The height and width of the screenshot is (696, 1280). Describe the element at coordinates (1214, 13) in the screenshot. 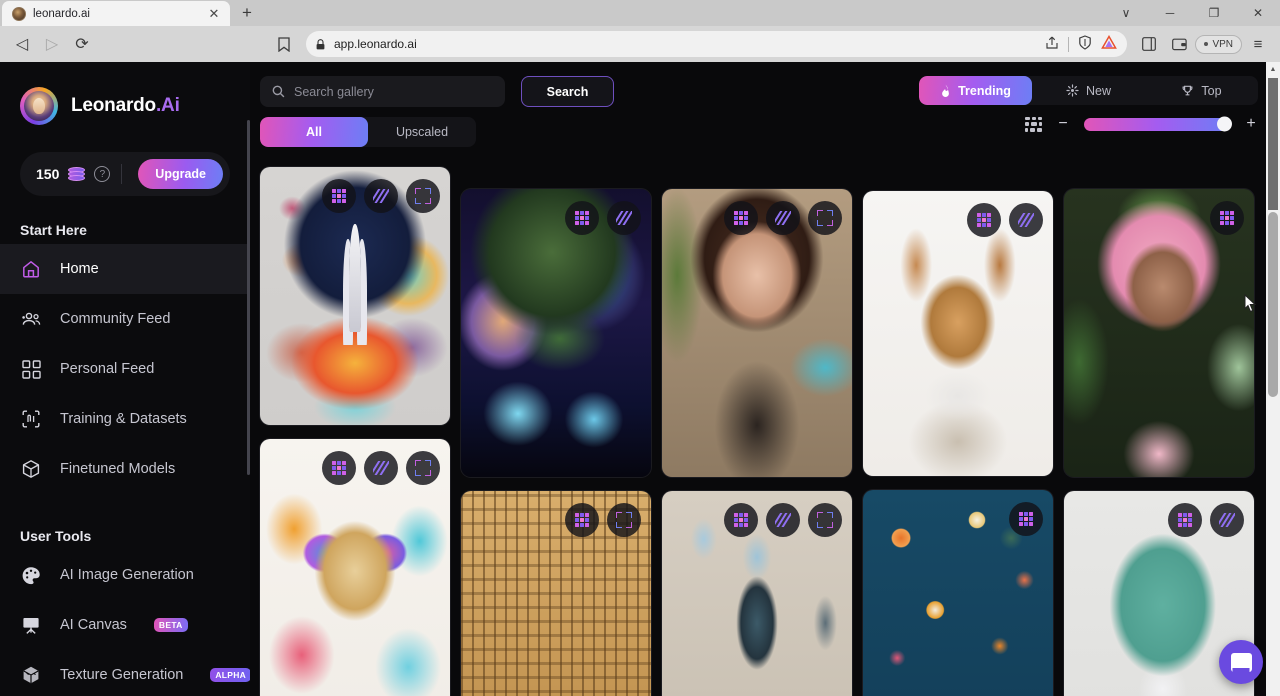

I see `maximize-button: ❐` at that location.